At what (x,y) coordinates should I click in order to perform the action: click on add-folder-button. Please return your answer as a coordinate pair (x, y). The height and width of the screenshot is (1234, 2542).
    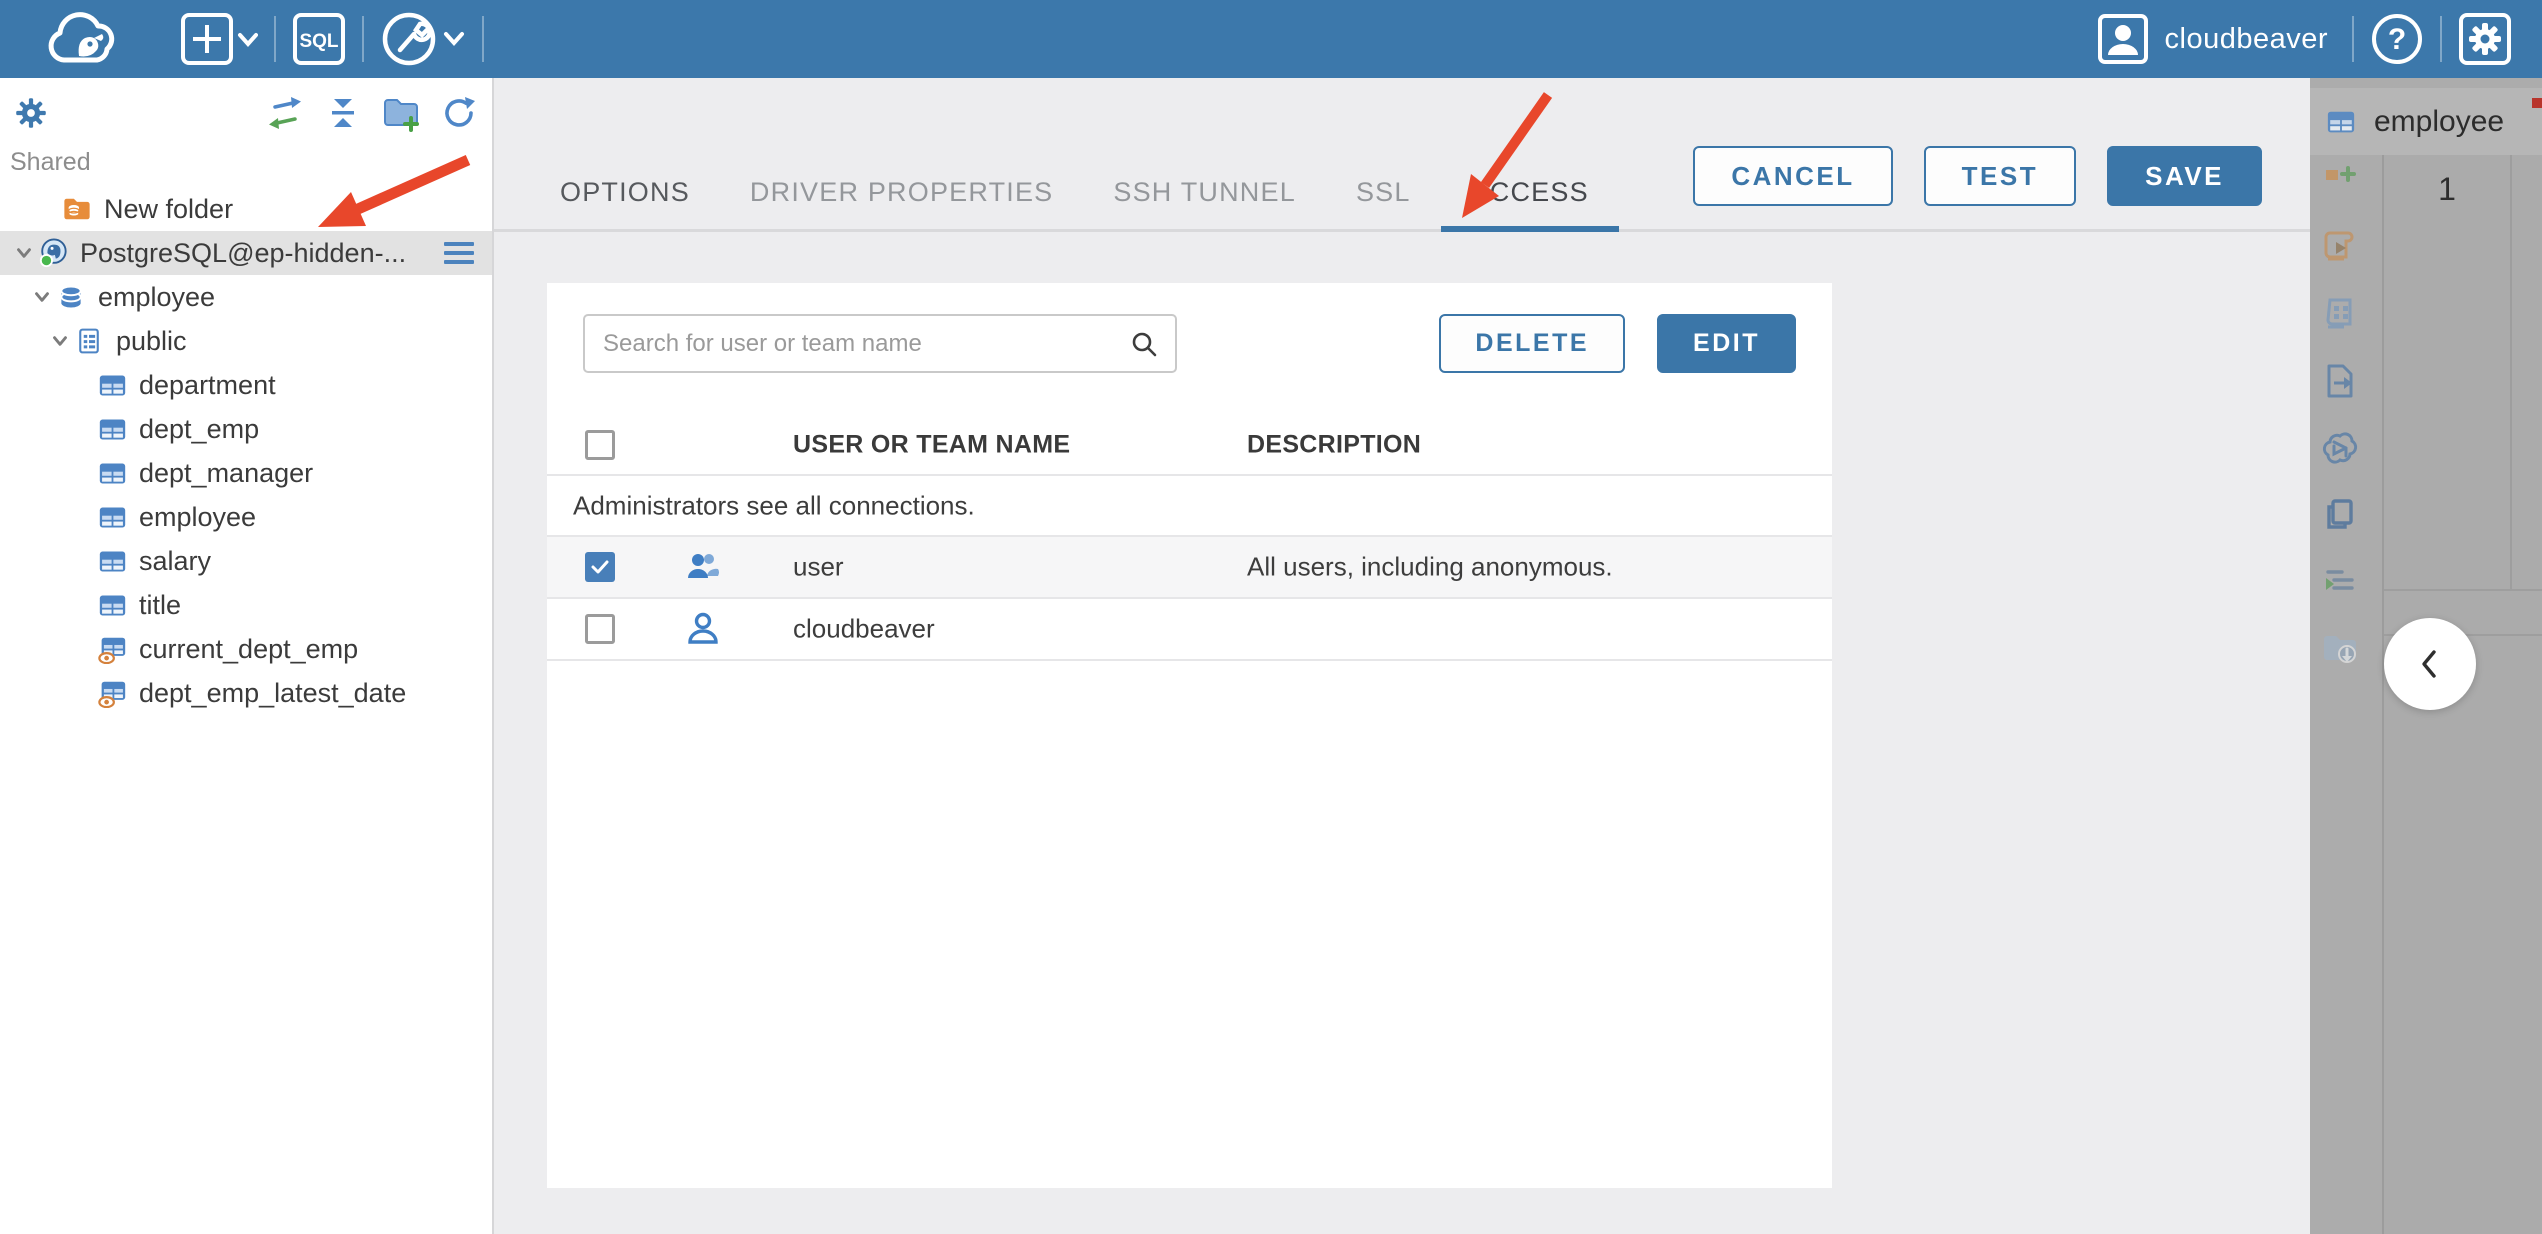
    Looking at the image, I should click on (401, 113).